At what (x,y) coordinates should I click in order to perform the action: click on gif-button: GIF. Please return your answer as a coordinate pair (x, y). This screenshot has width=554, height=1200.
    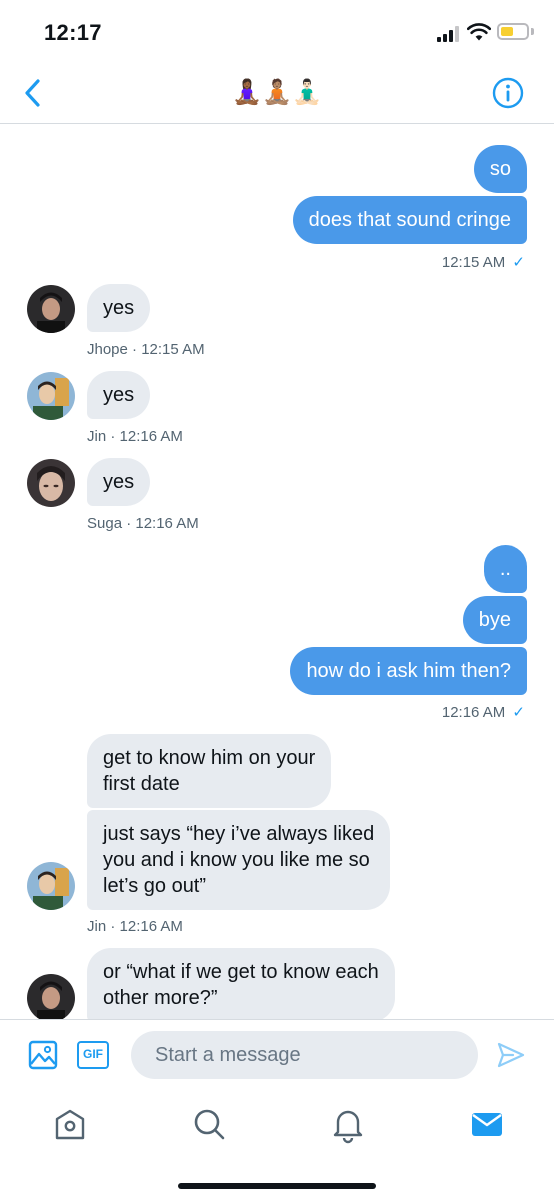
    Looking at the image, I should click on (93, 1055).